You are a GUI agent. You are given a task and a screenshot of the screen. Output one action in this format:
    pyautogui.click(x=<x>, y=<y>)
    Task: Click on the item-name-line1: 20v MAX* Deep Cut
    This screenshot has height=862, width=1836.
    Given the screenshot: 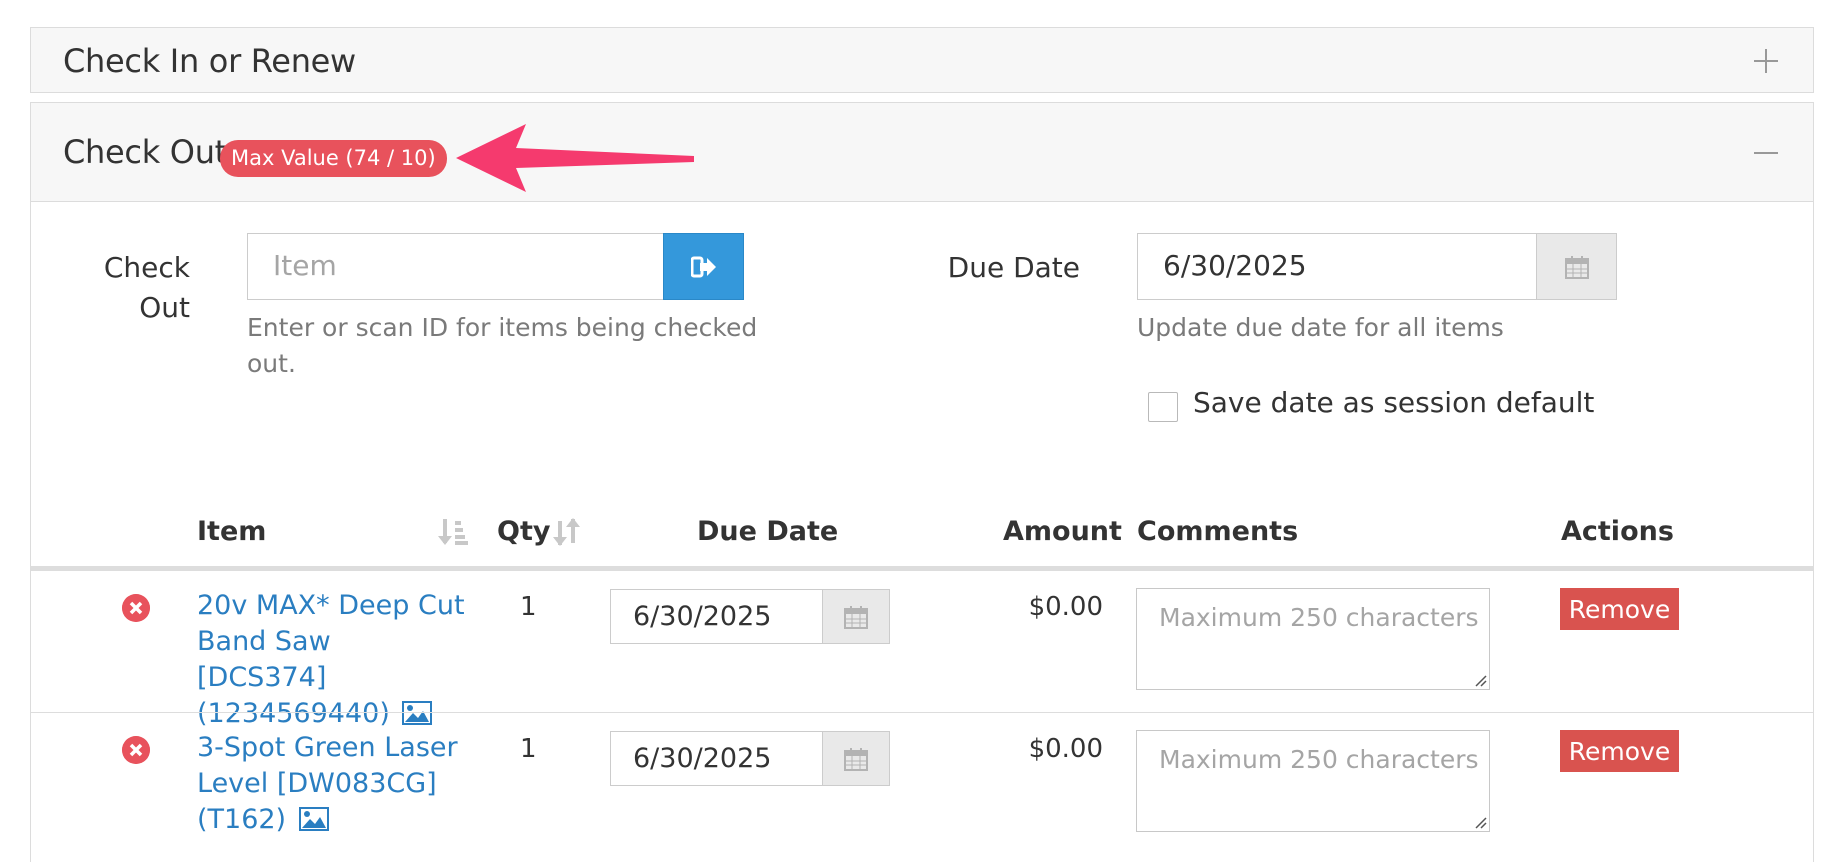 What is the action you would take?
    pyautogui.click(x=331, y=605)
    